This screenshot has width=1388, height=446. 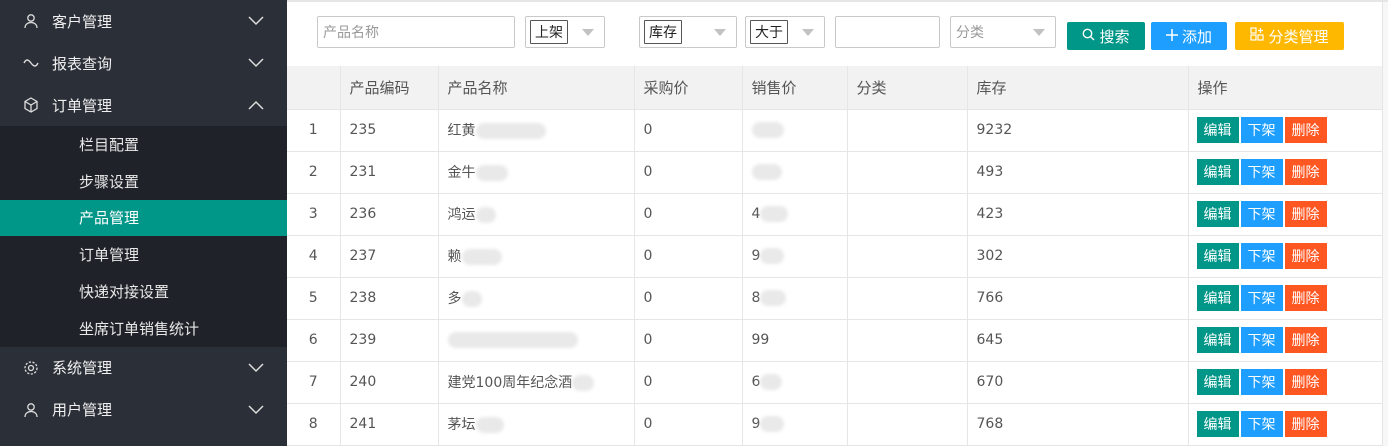 I want to click on sidebar-item-order-management: 订单管理, so click(x=143, y=254).